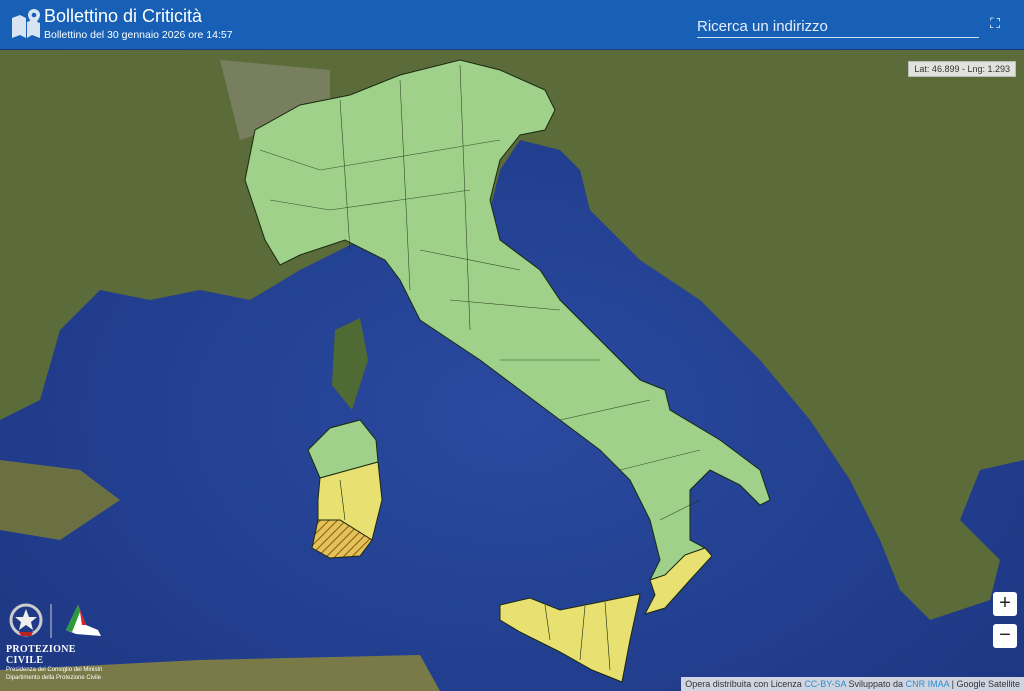 This screenshot has width=1024, height=691. Describe the element at coordinates (838, 27) in the screenshot. I see `address-search-input` at that location.